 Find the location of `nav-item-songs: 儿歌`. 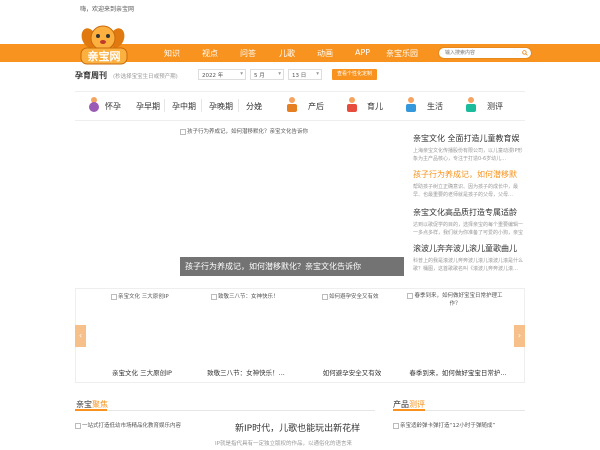

nav-item-songs: 儿歌 is located at coordinates (287, 53).